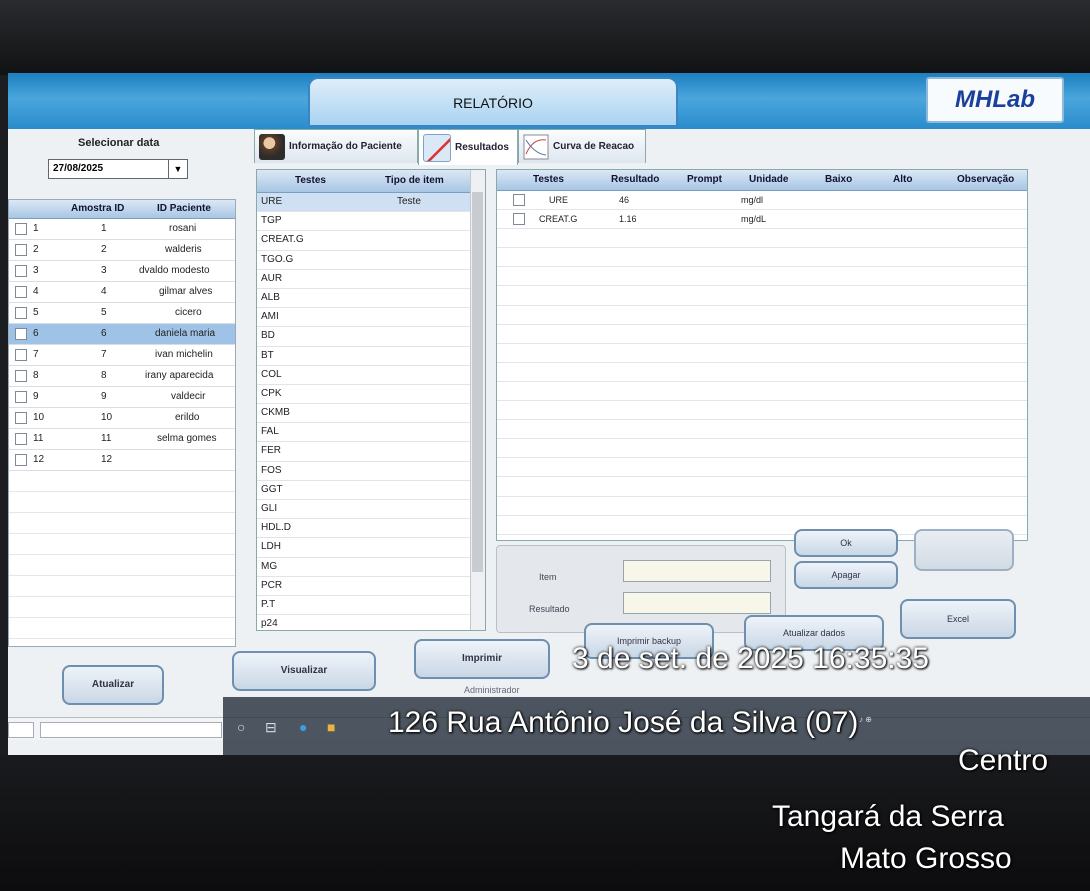 The width and height of the screenshot is (1090, 891). Describe the element at coordinates (697, 603) in the screenshot. I see `result-field` at that location.